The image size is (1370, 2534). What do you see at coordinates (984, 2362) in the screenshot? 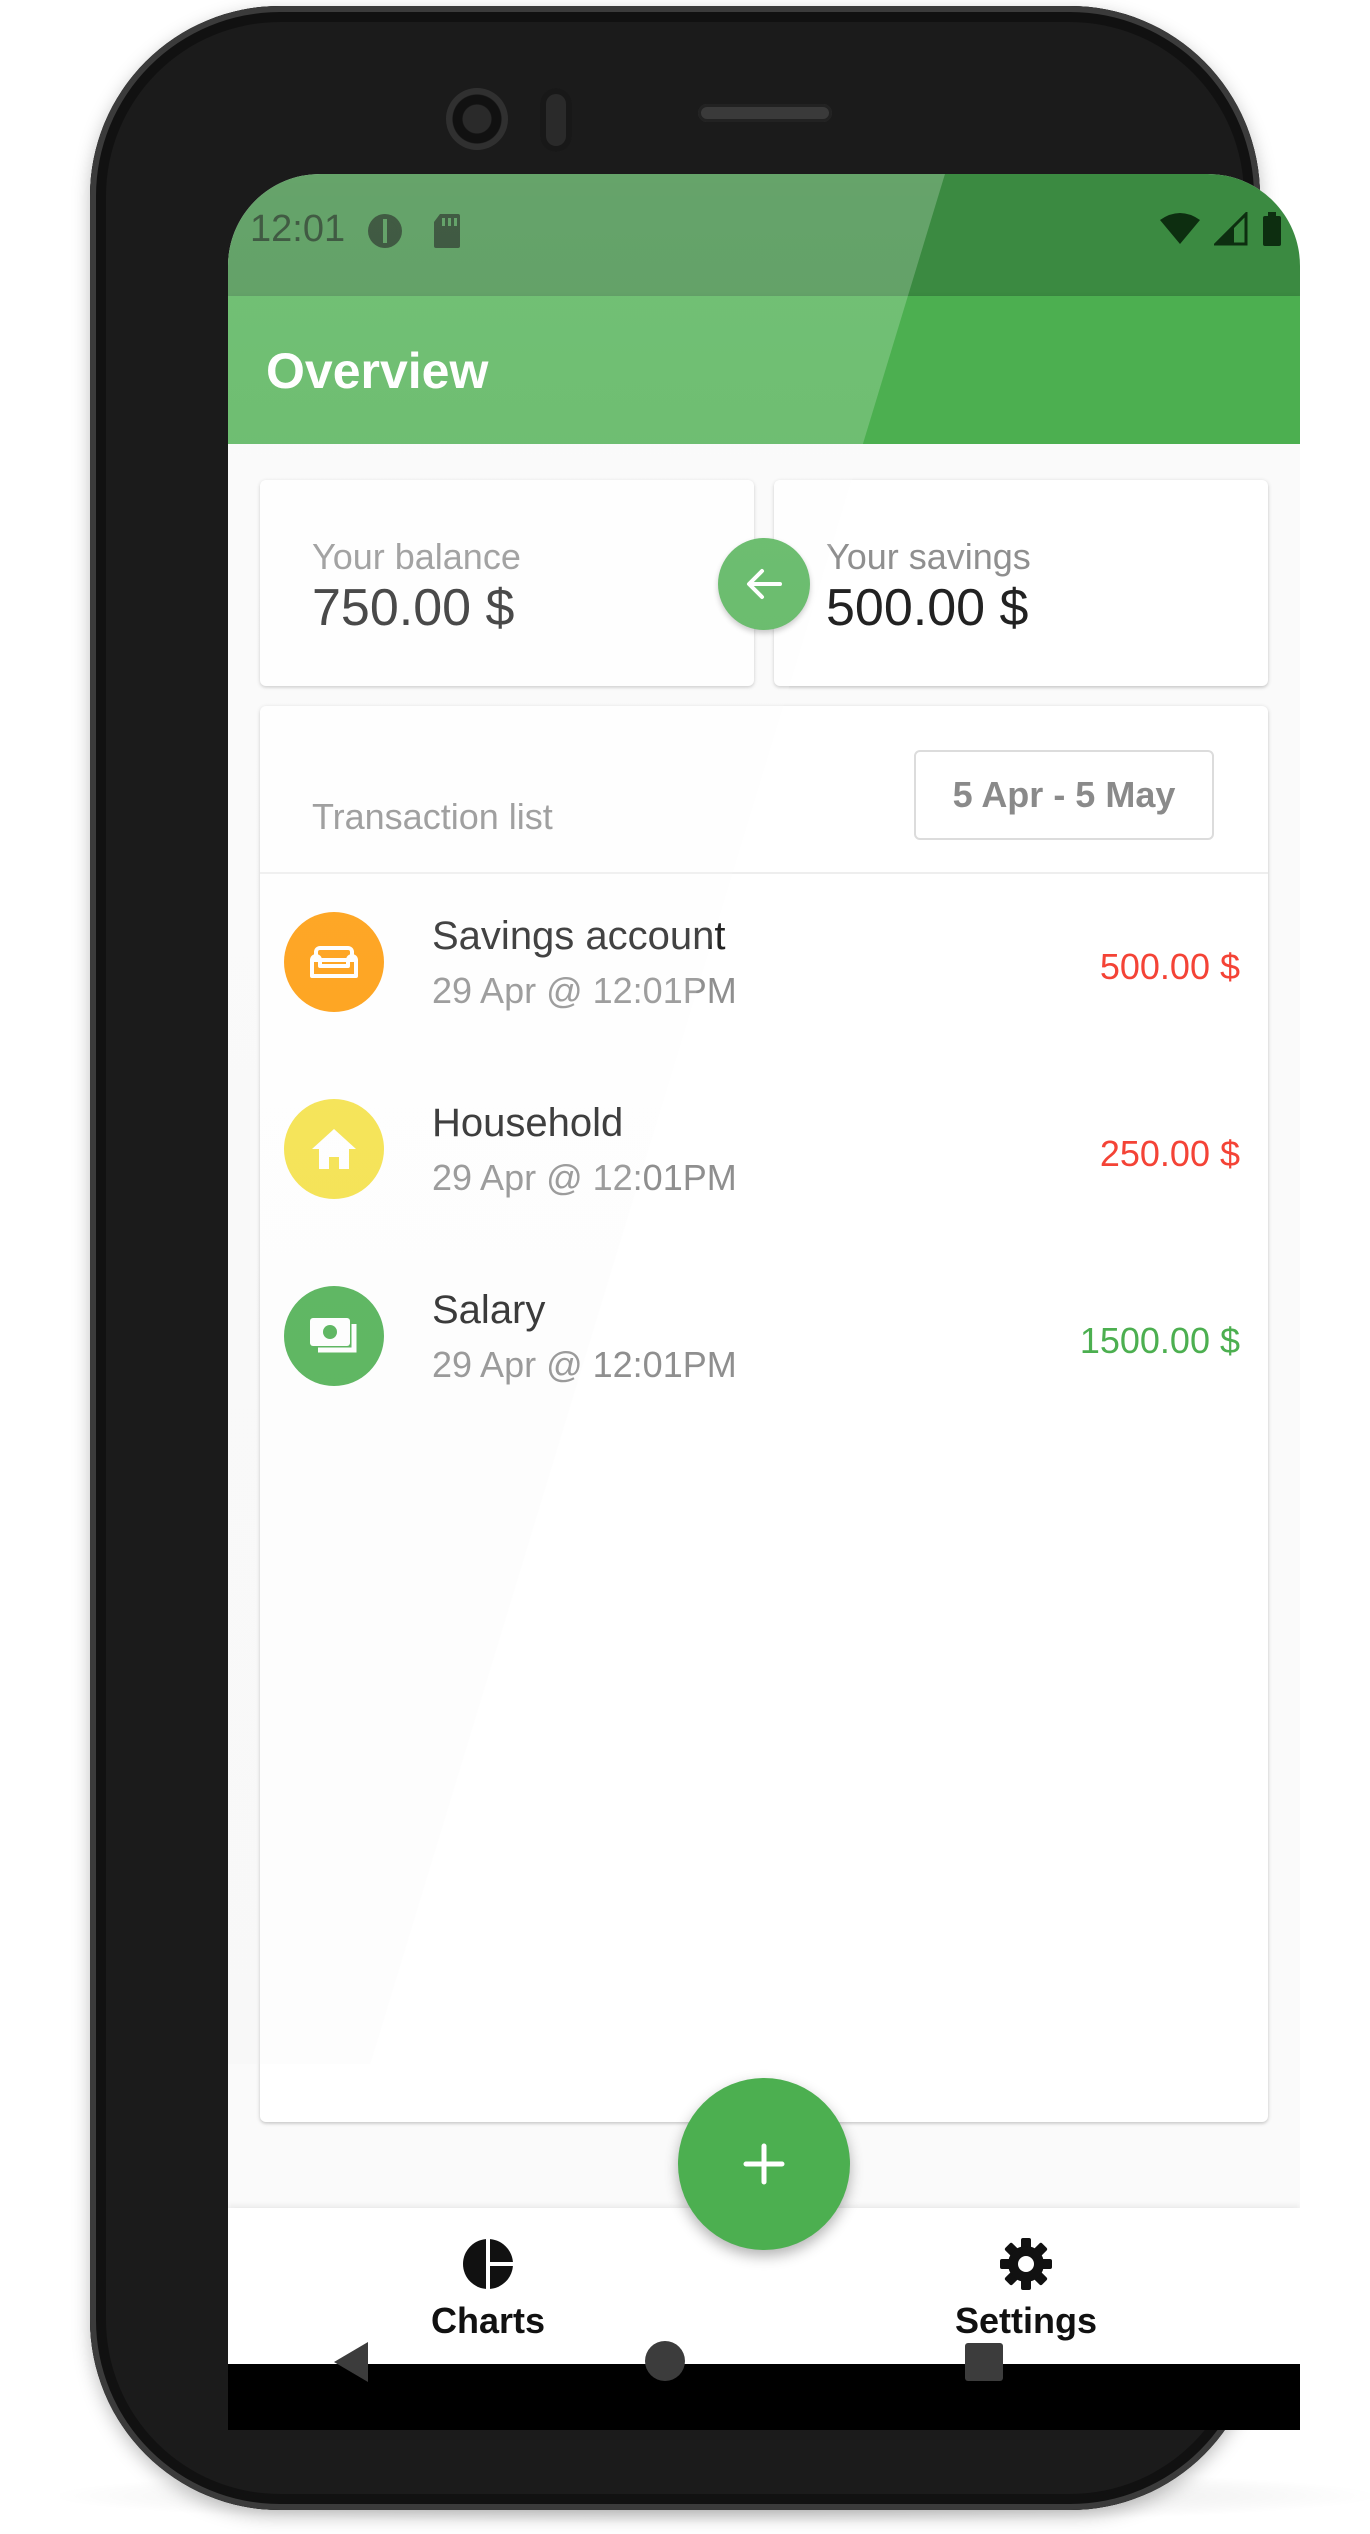
I see `recents-icon` at bounding box center [984, 2362].